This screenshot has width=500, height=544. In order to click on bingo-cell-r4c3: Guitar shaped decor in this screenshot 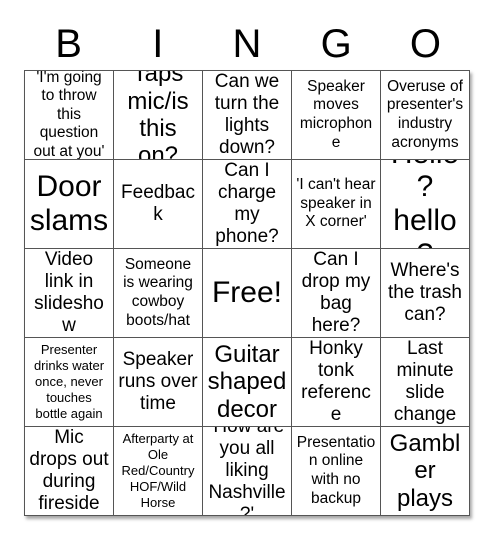, I will do `click(247, 382)`.